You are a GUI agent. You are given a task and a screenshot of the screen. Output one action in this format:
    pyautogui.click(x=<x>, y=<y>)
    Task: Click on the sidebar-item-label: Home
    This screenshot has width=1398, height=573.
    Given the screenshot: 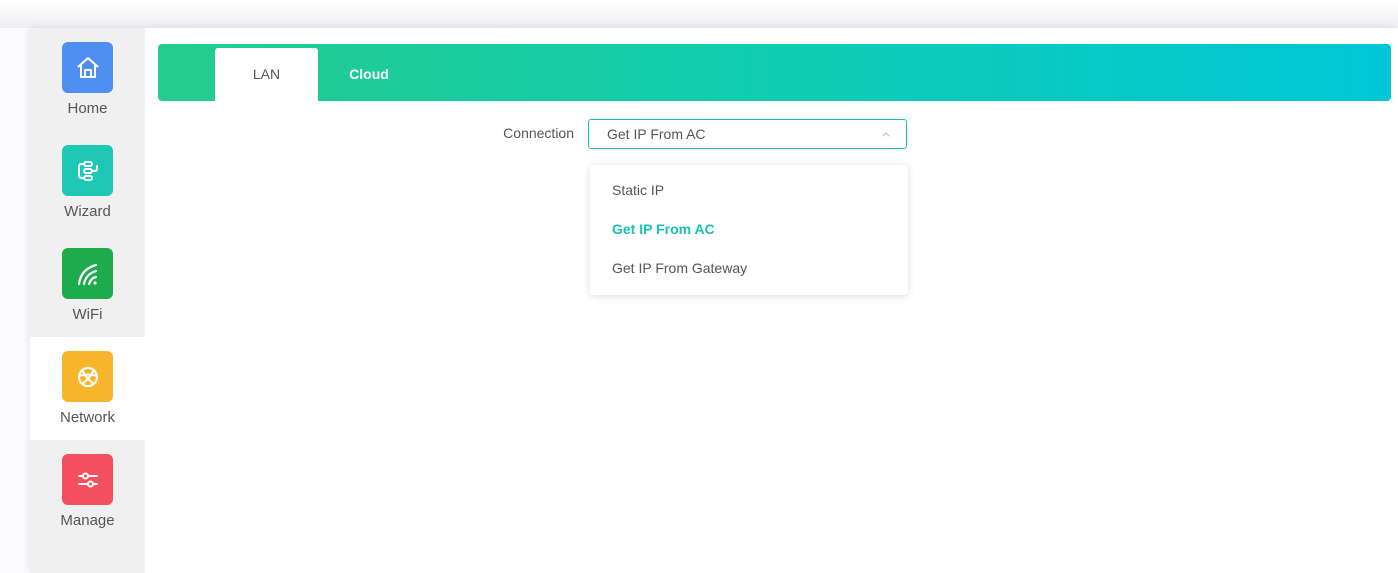 What is the action you would take?
    pyautogui.click(x=87, y=108)
    